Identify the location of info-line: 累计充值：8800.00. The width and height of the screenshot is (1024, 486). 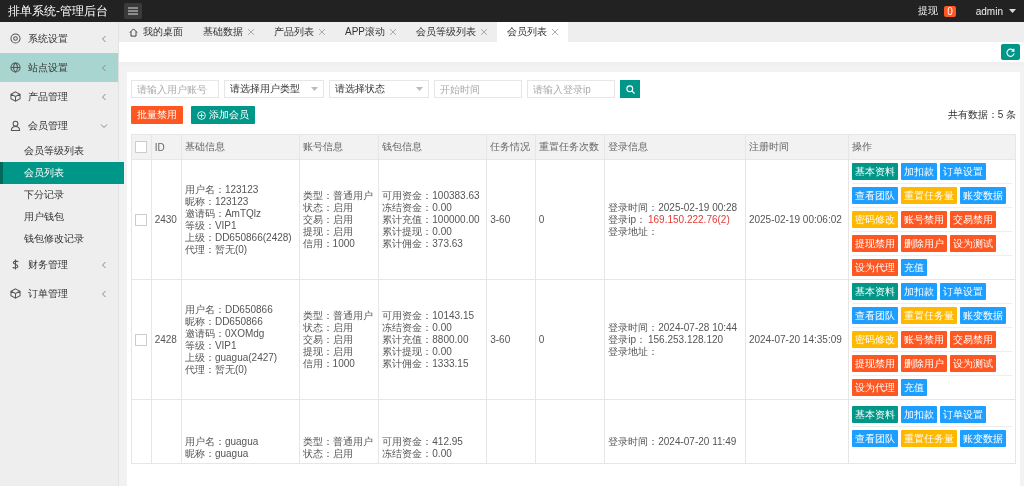
(426, 339).